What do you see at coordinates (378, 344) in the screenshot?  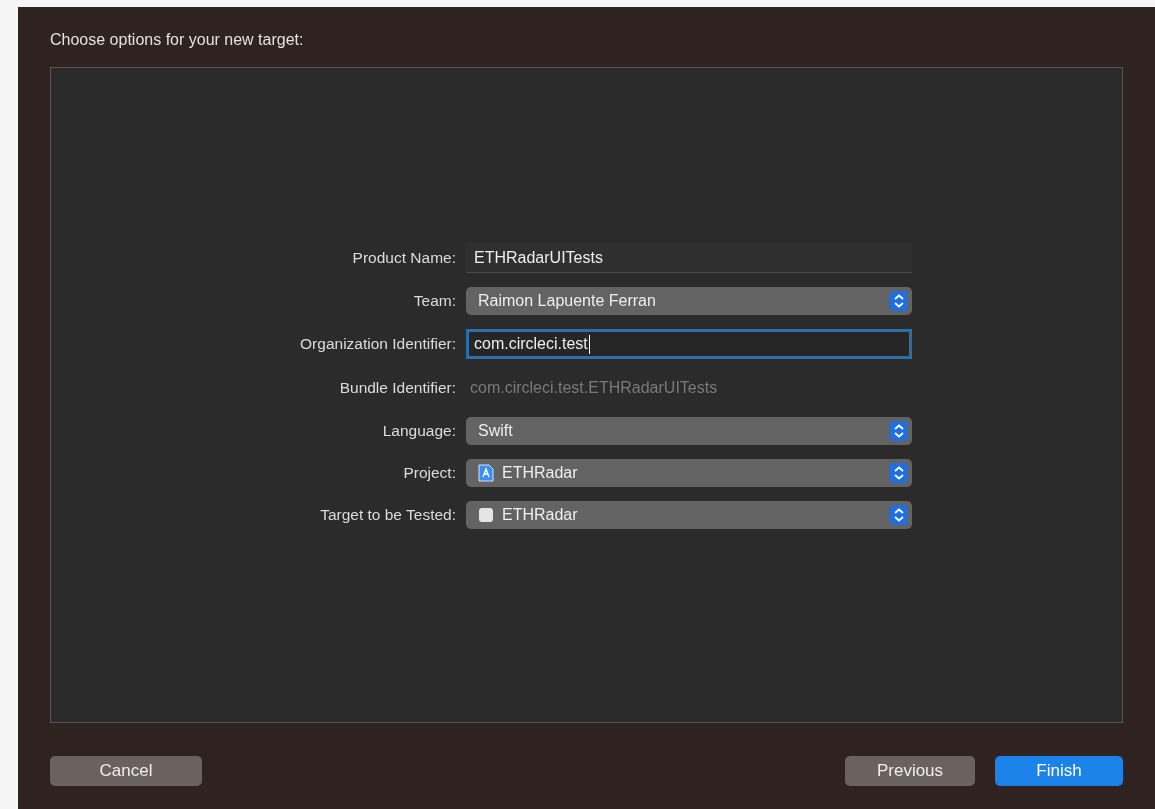 I see `field-label: Organization Identifier:` at bounding box center [378, 344].